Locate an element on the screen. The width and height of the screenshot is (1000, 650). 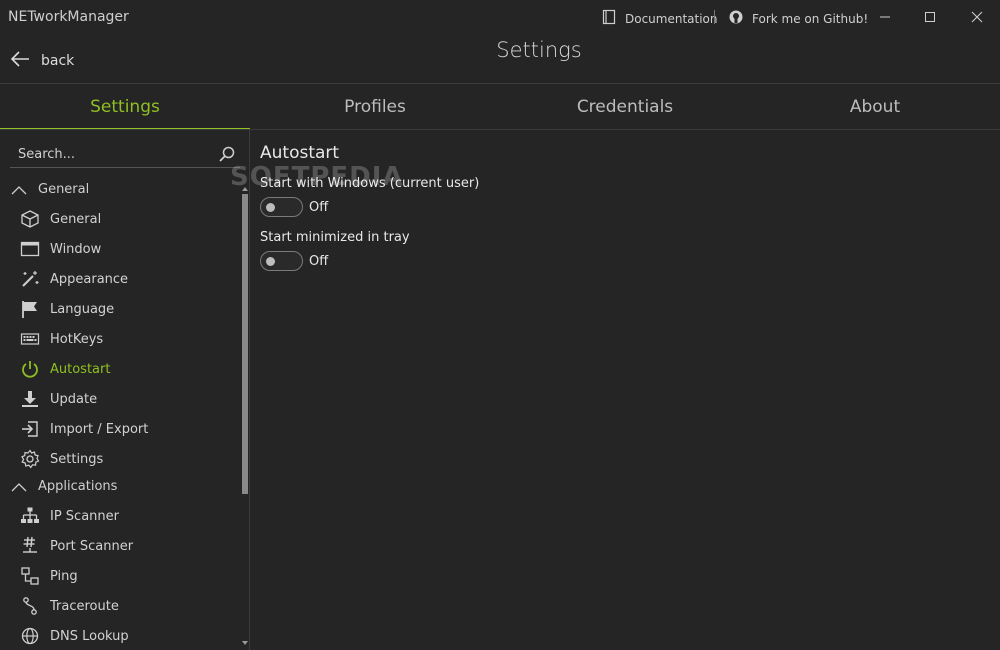
group-applications: Applications is located at coordinates (63, 486).